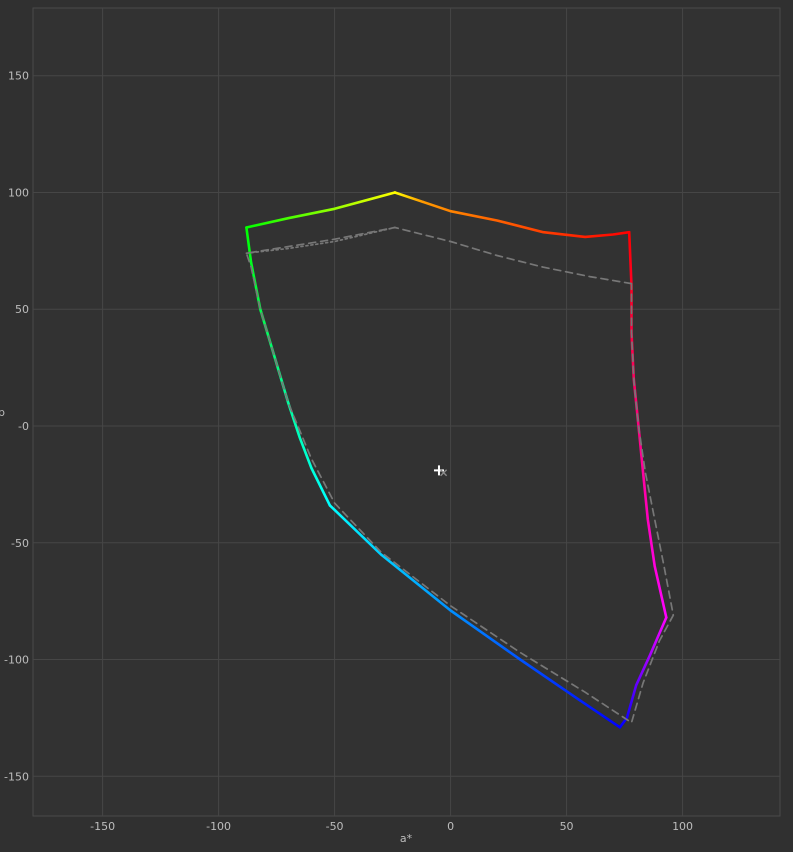  What do you see at coordinates (2, 412) in the screenshot?
I see `y-axis-label: b` at bounding box center [2, 412].